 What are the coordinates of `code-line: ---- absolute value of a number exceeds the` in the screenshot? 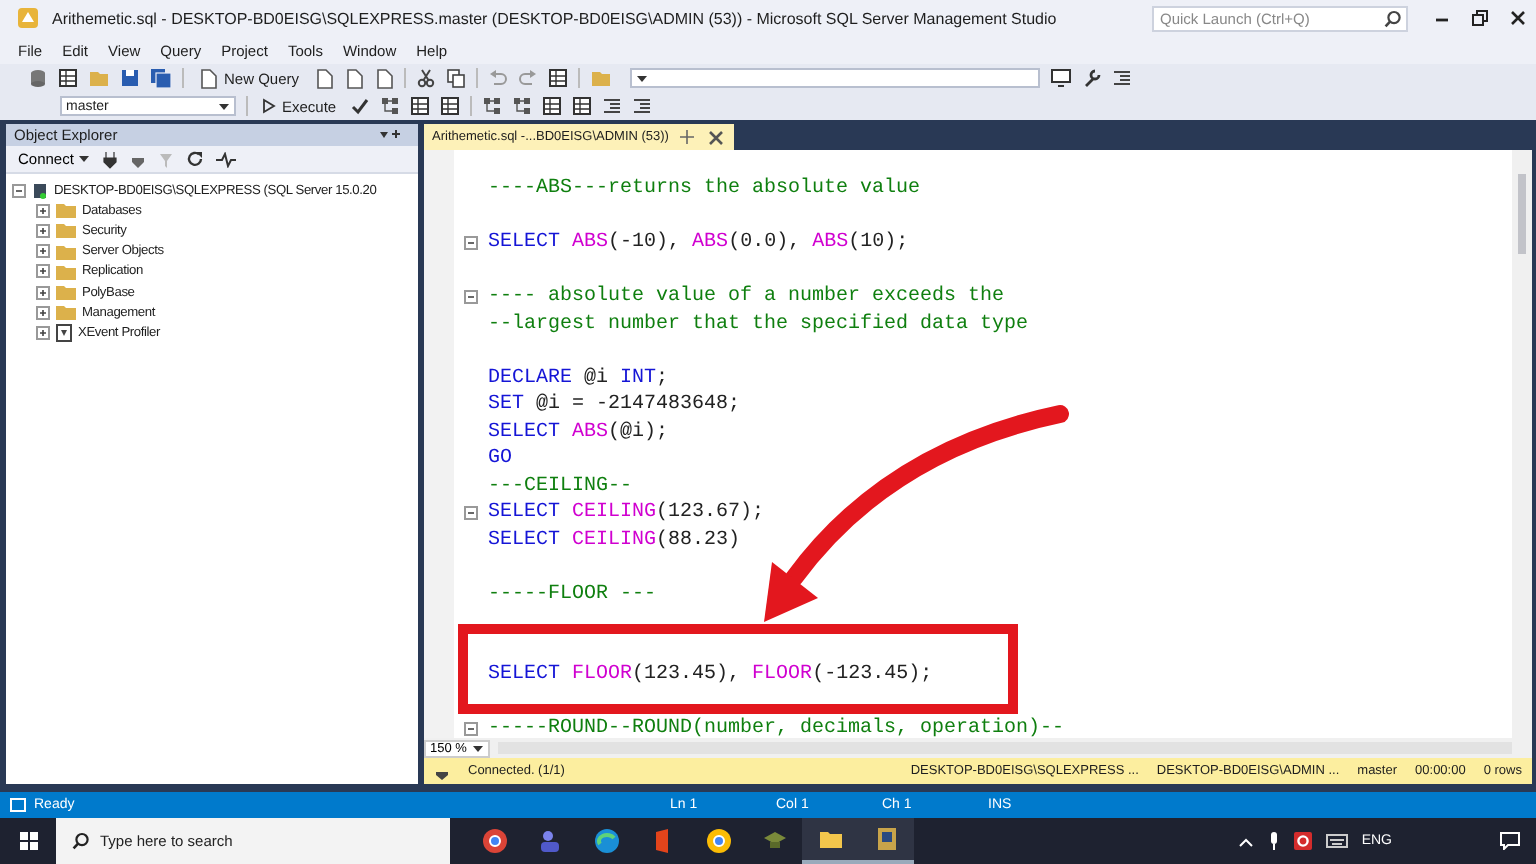 It's located at (746, 297).